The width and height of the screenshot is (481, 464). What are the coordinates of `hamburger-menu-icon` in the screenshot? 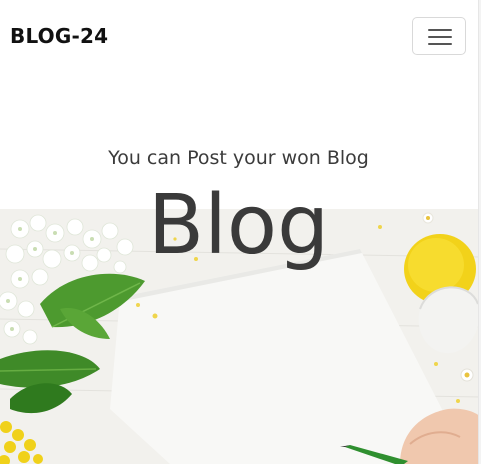 It's located at (440, 30).